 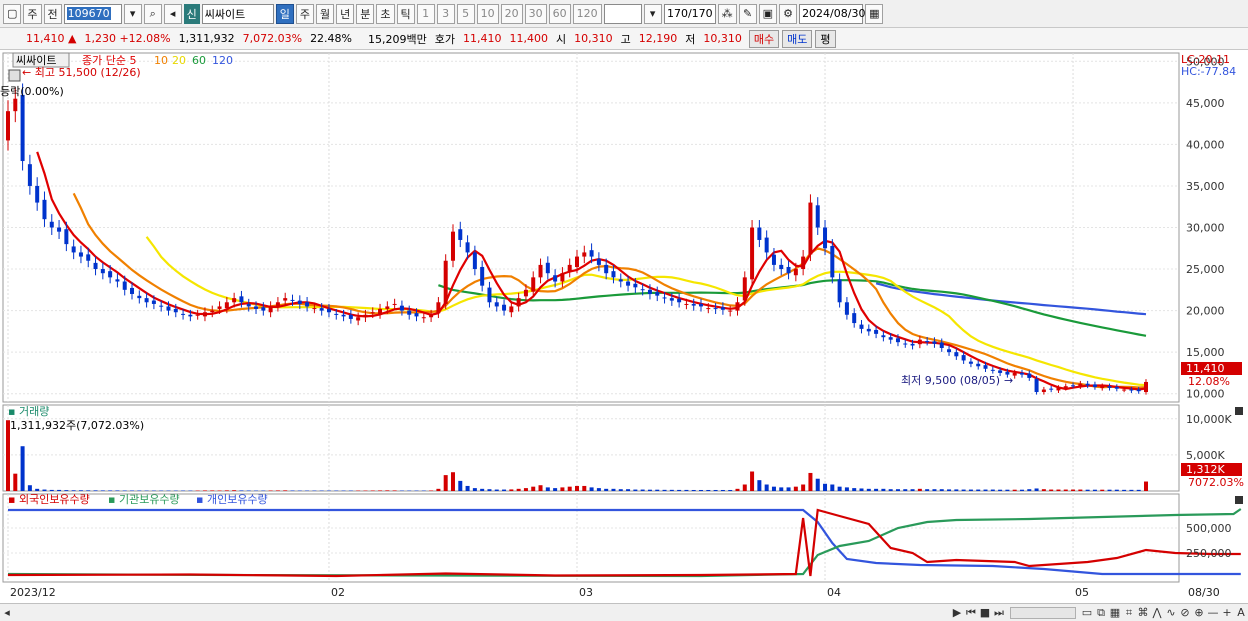 I want to click on date-field: 2024/08/30, so click(x=832, y=13).